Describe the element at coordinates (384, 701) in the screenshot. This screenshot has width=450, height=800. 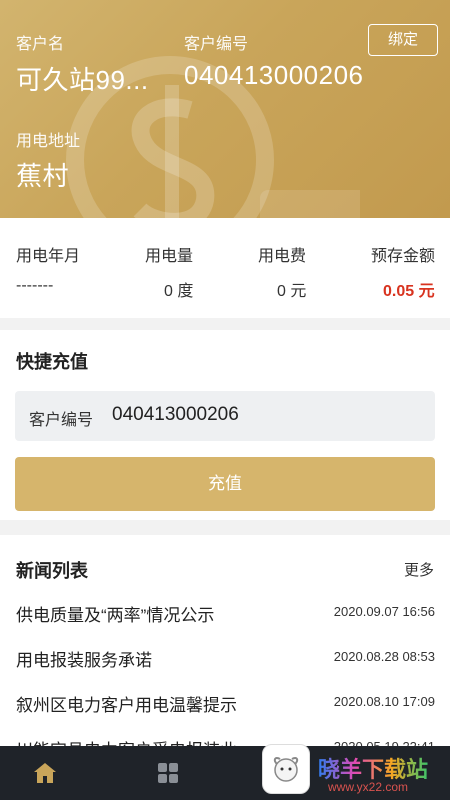
I see `news-item-date: 2020.08.10 17:09` at that location.